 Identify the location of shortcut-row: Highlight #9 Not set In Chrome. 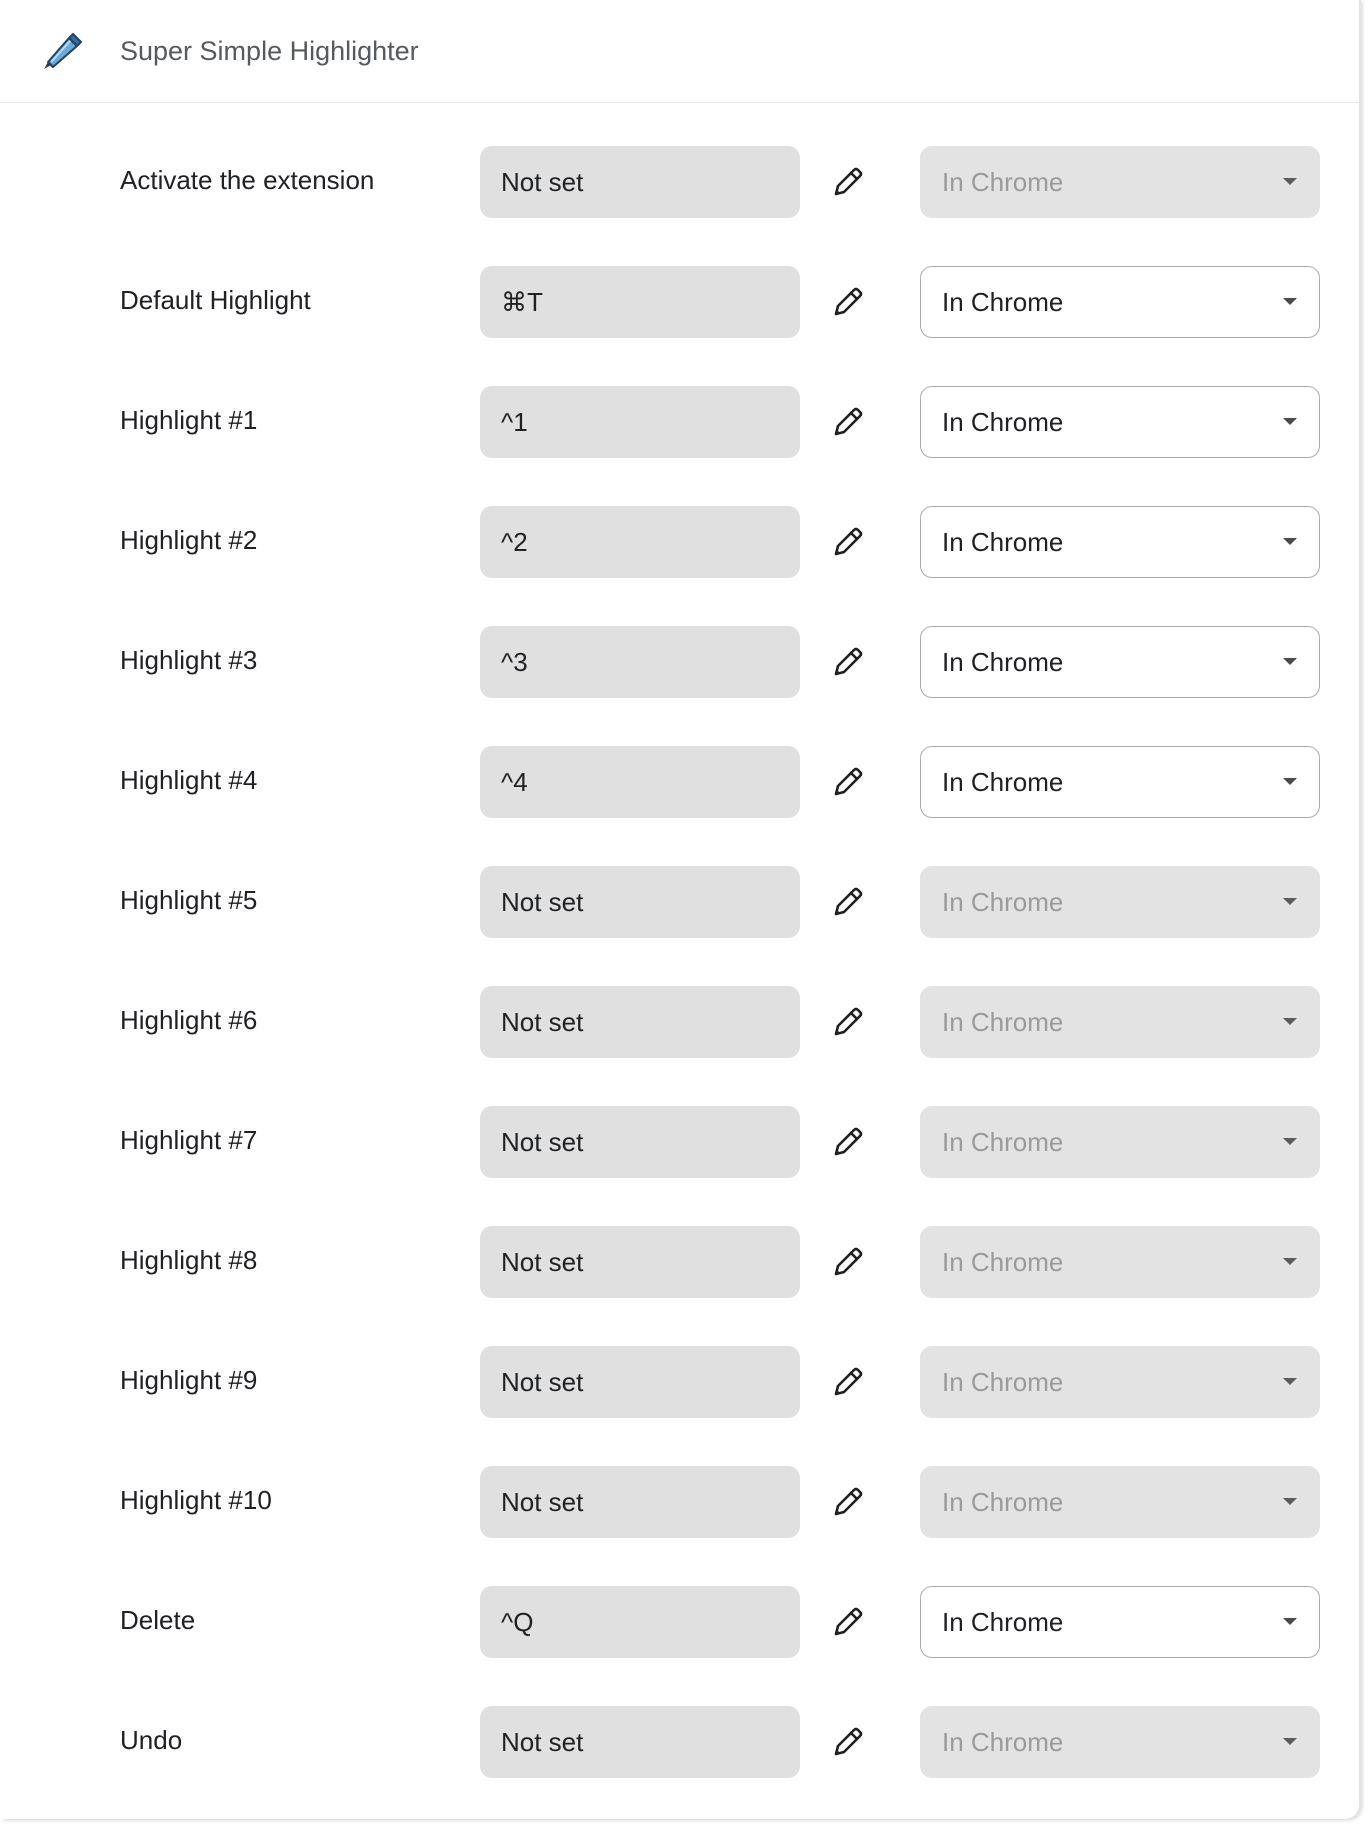
(679, 1406).